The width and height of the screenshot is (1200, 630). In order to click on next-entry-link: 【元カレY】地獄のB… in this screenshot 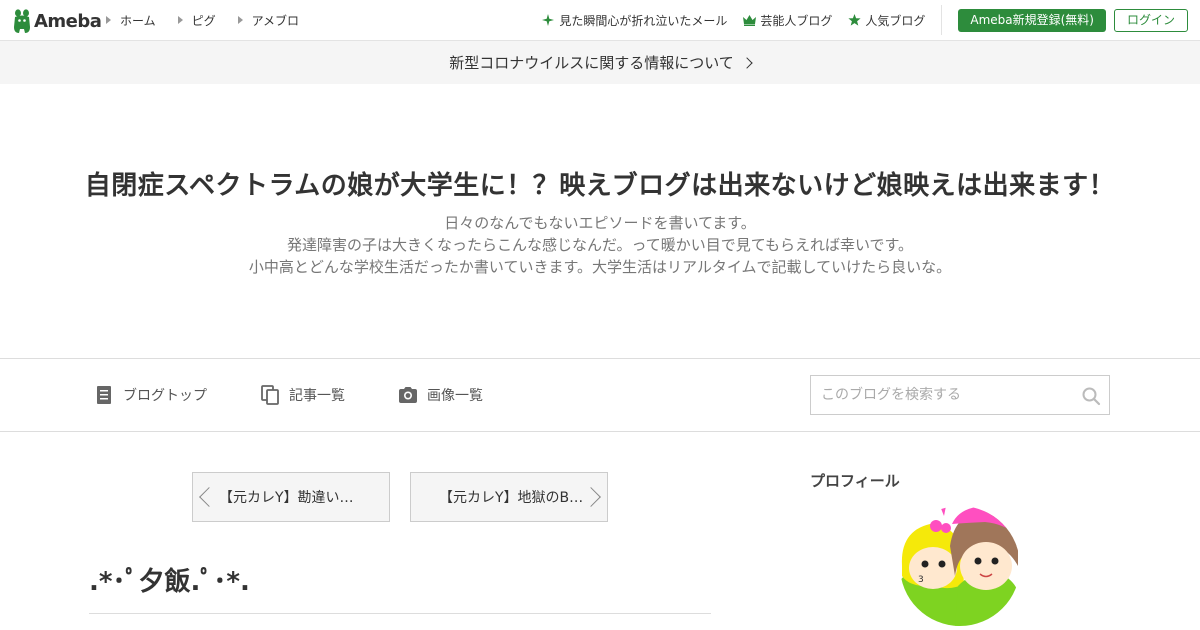, I will do `click(509, 497)`.